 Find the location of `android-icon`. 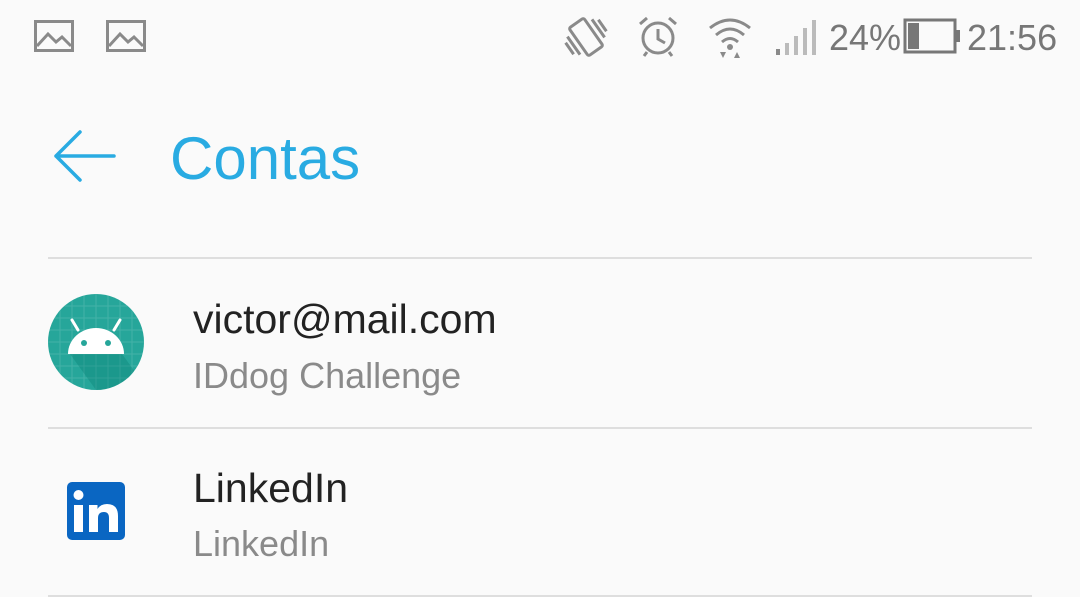

android-icon is located at coordinates (96, 342).